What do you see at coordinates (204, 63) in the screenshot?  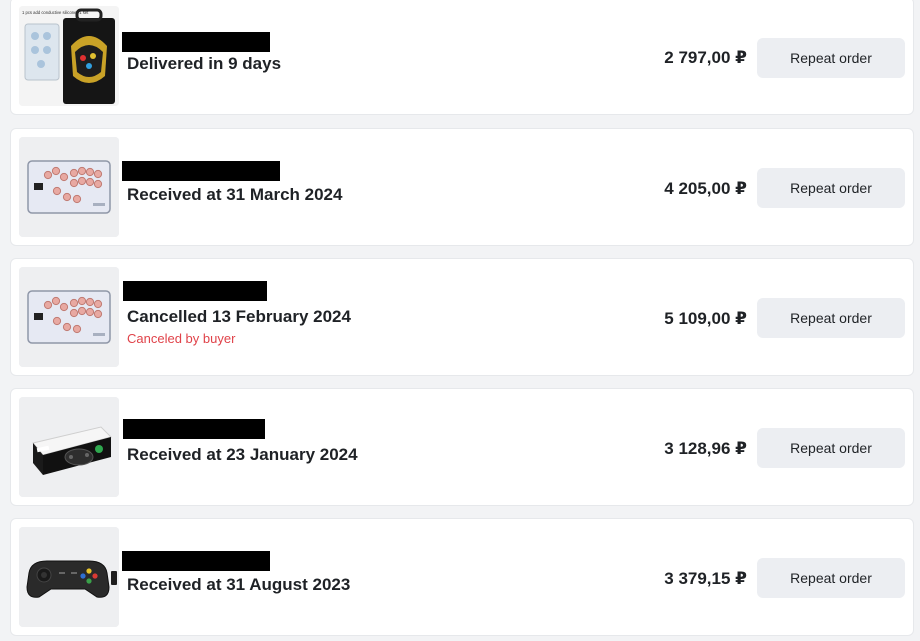 I see `order-status: Delivered in 9 days` at bounding box center [204, 63].